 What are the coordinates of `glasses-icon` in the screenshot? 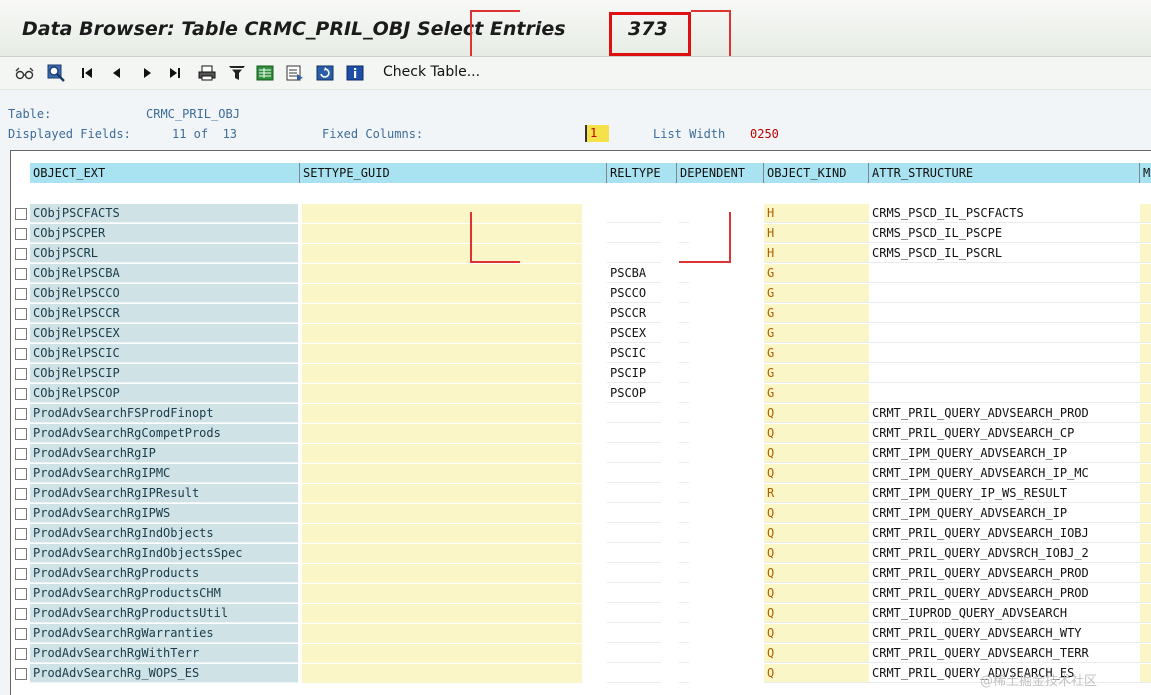 It's located at (25, 73).